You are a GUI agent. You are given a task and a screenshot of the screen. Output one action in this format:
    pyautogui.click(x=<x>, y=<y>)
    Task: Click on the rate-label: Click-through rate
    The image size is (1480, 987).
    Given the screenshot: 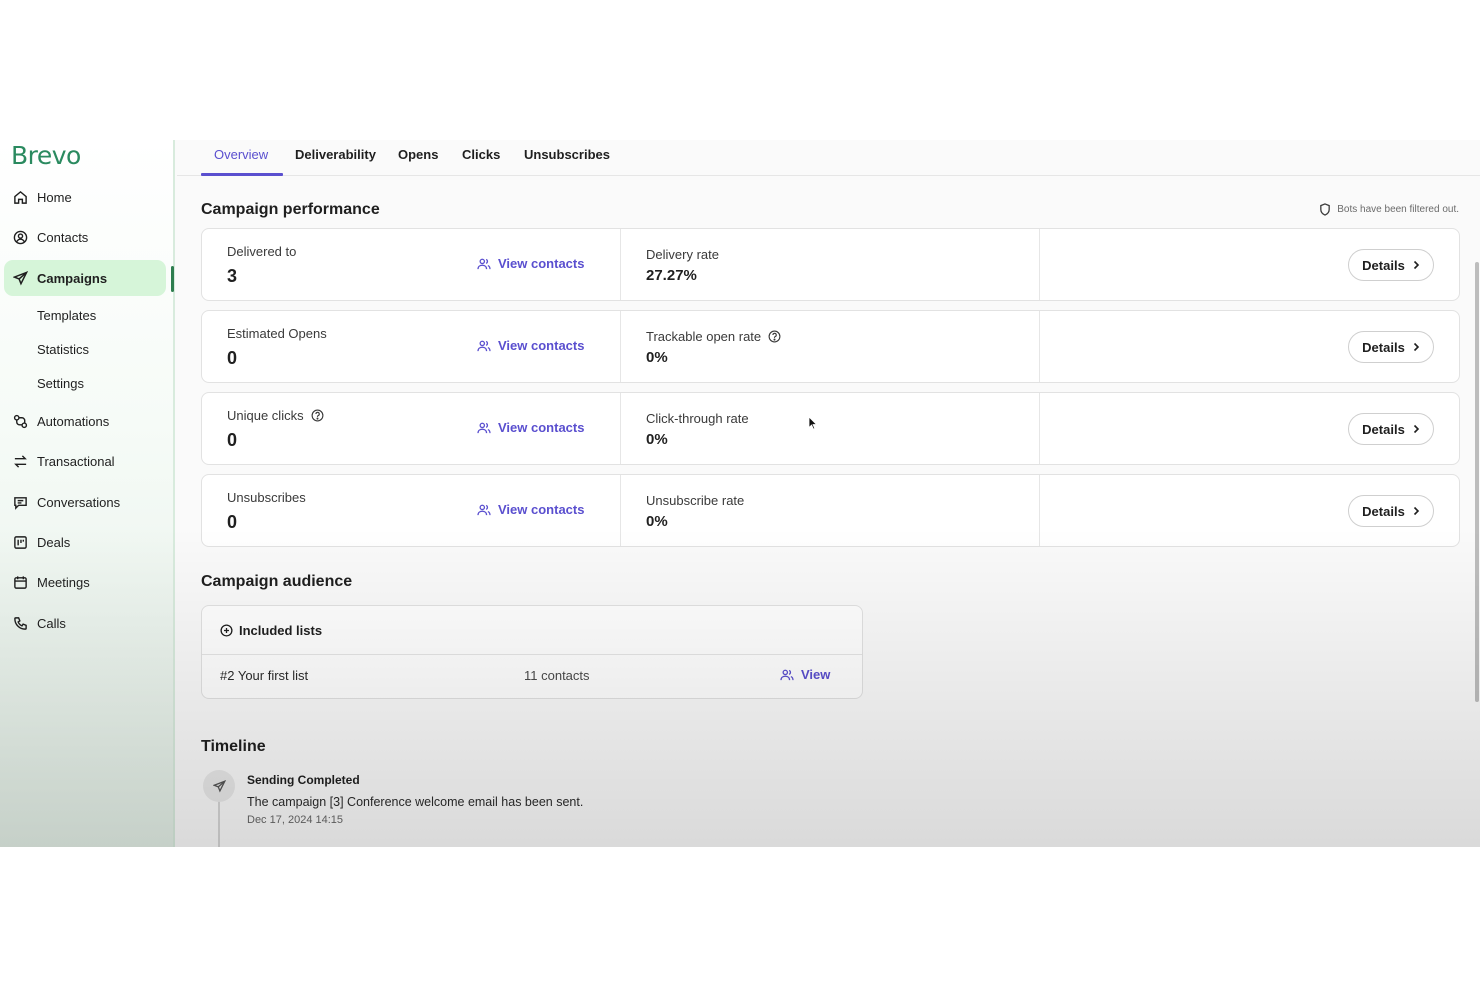 What is the action you would take?
    pyautogui.click(x=697, y=418)
    